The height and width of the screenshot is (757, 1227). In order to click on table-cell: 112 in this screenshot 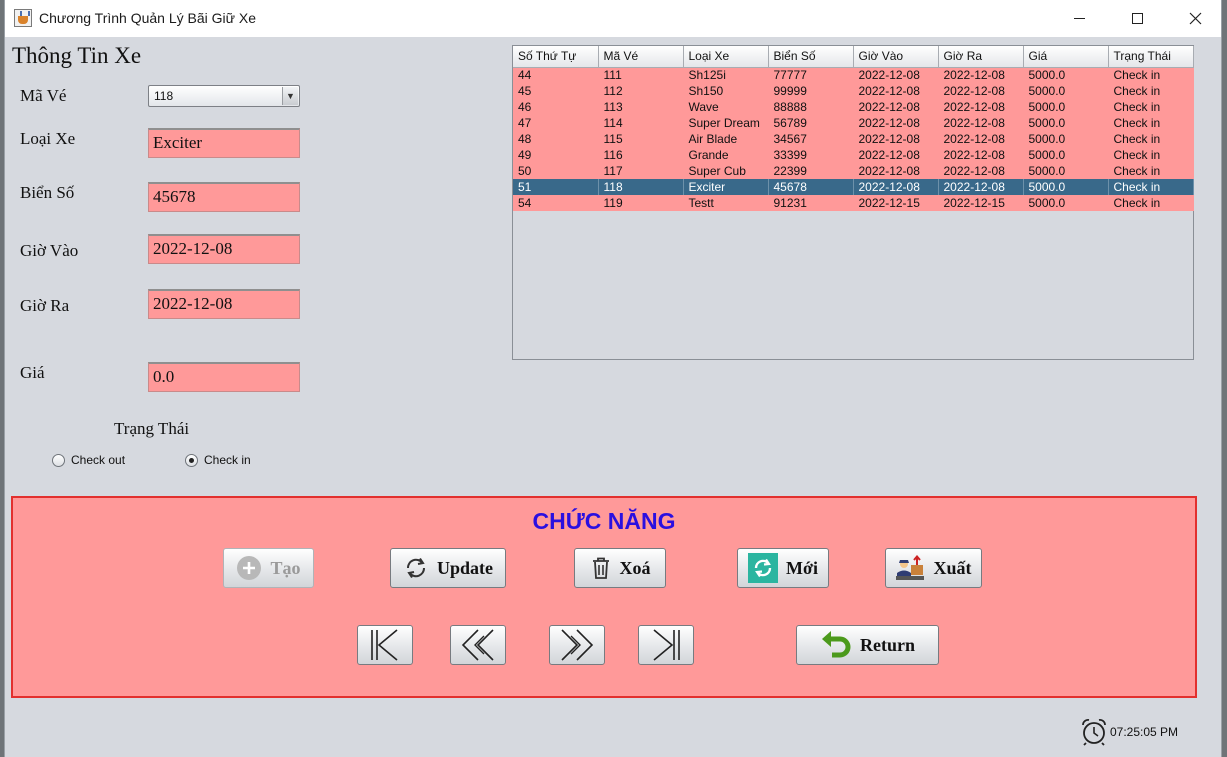, I will do `click(641, 91)`.